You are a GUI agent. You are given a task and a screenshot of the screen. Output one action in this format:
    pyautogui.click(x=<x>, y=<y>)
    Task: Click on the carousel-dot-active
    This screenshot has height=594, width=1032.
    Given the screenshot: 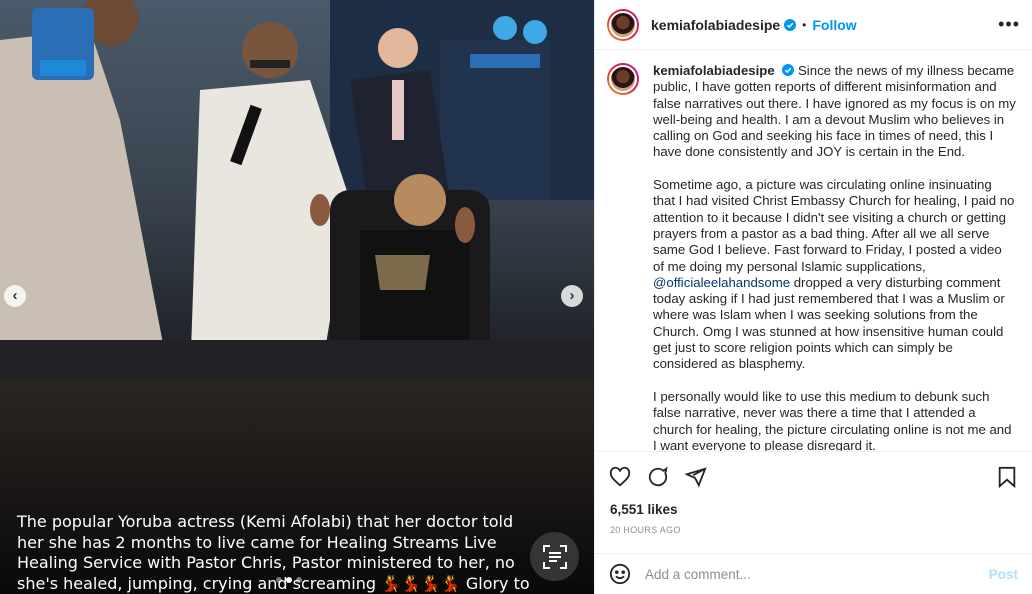 What is the action you would take?
    pyautogui.click(x=289, y=580)
    